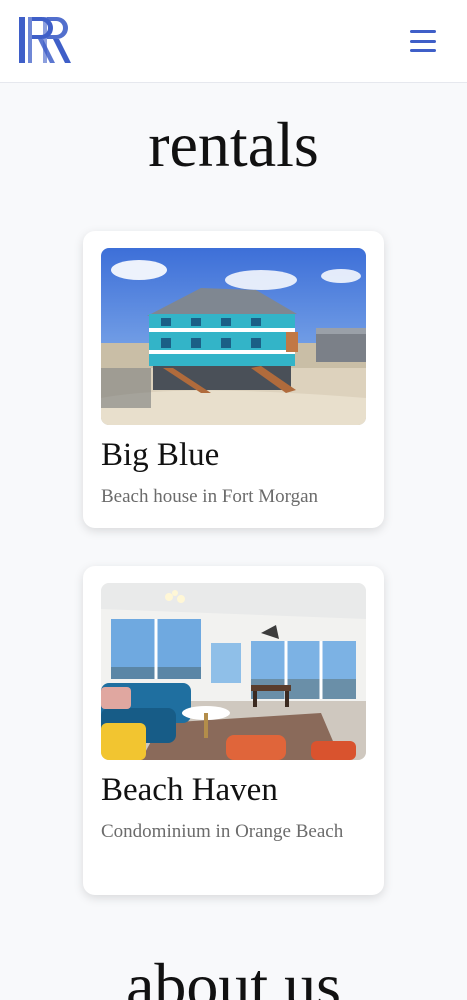  Describe the element at coordinates (189, 790) in the screenshot. I see `rental-title: Beach Haven` at that location.